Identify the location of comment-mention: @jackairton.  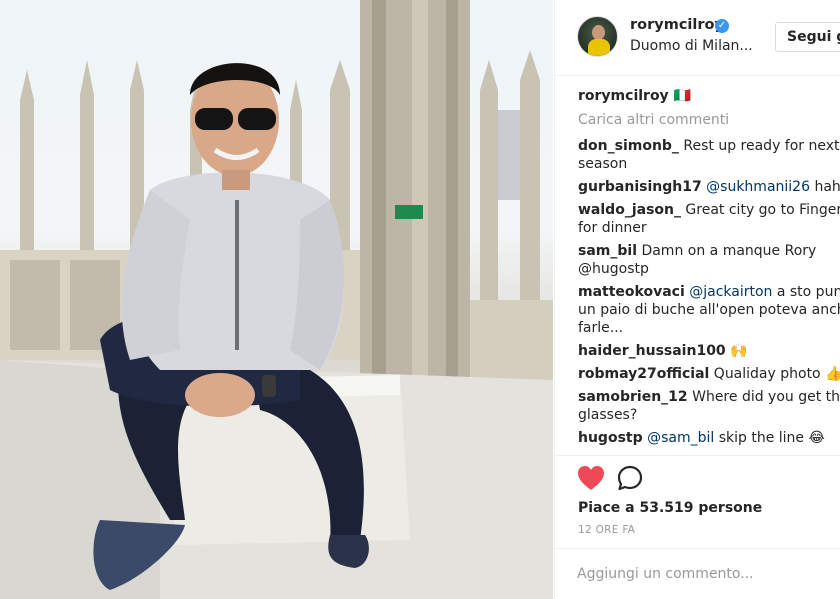
(730, 292).